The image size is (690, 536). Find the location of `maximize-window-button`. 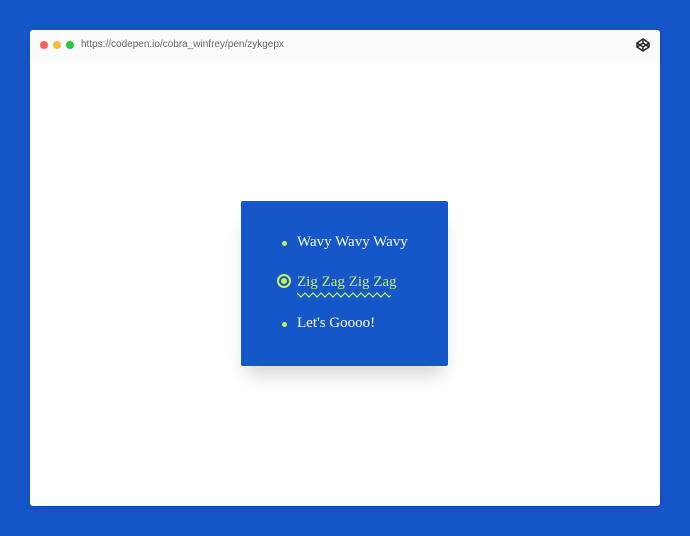

maximize-window-button is located at coordinates (70, 45).